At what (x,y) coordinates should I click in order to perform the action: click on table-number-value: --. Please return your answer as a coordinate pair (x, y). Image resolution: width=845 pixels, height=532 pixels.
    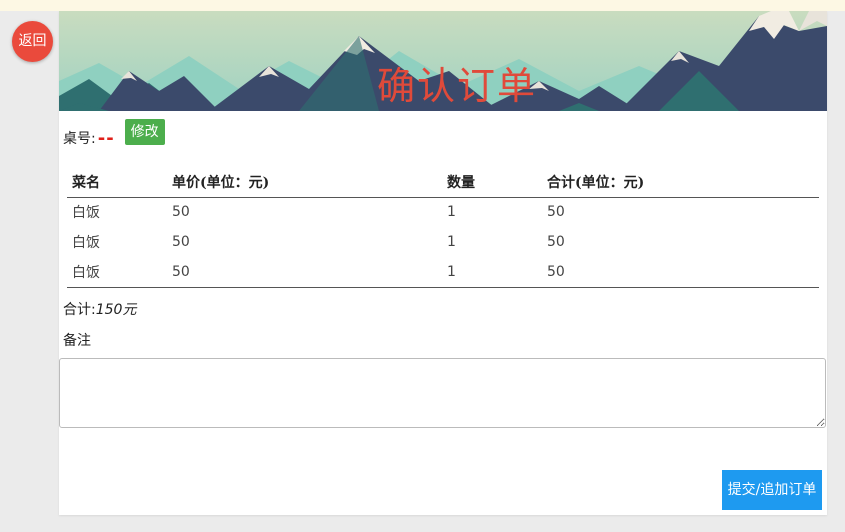
    Looking at the image, I should click on (106, 138).